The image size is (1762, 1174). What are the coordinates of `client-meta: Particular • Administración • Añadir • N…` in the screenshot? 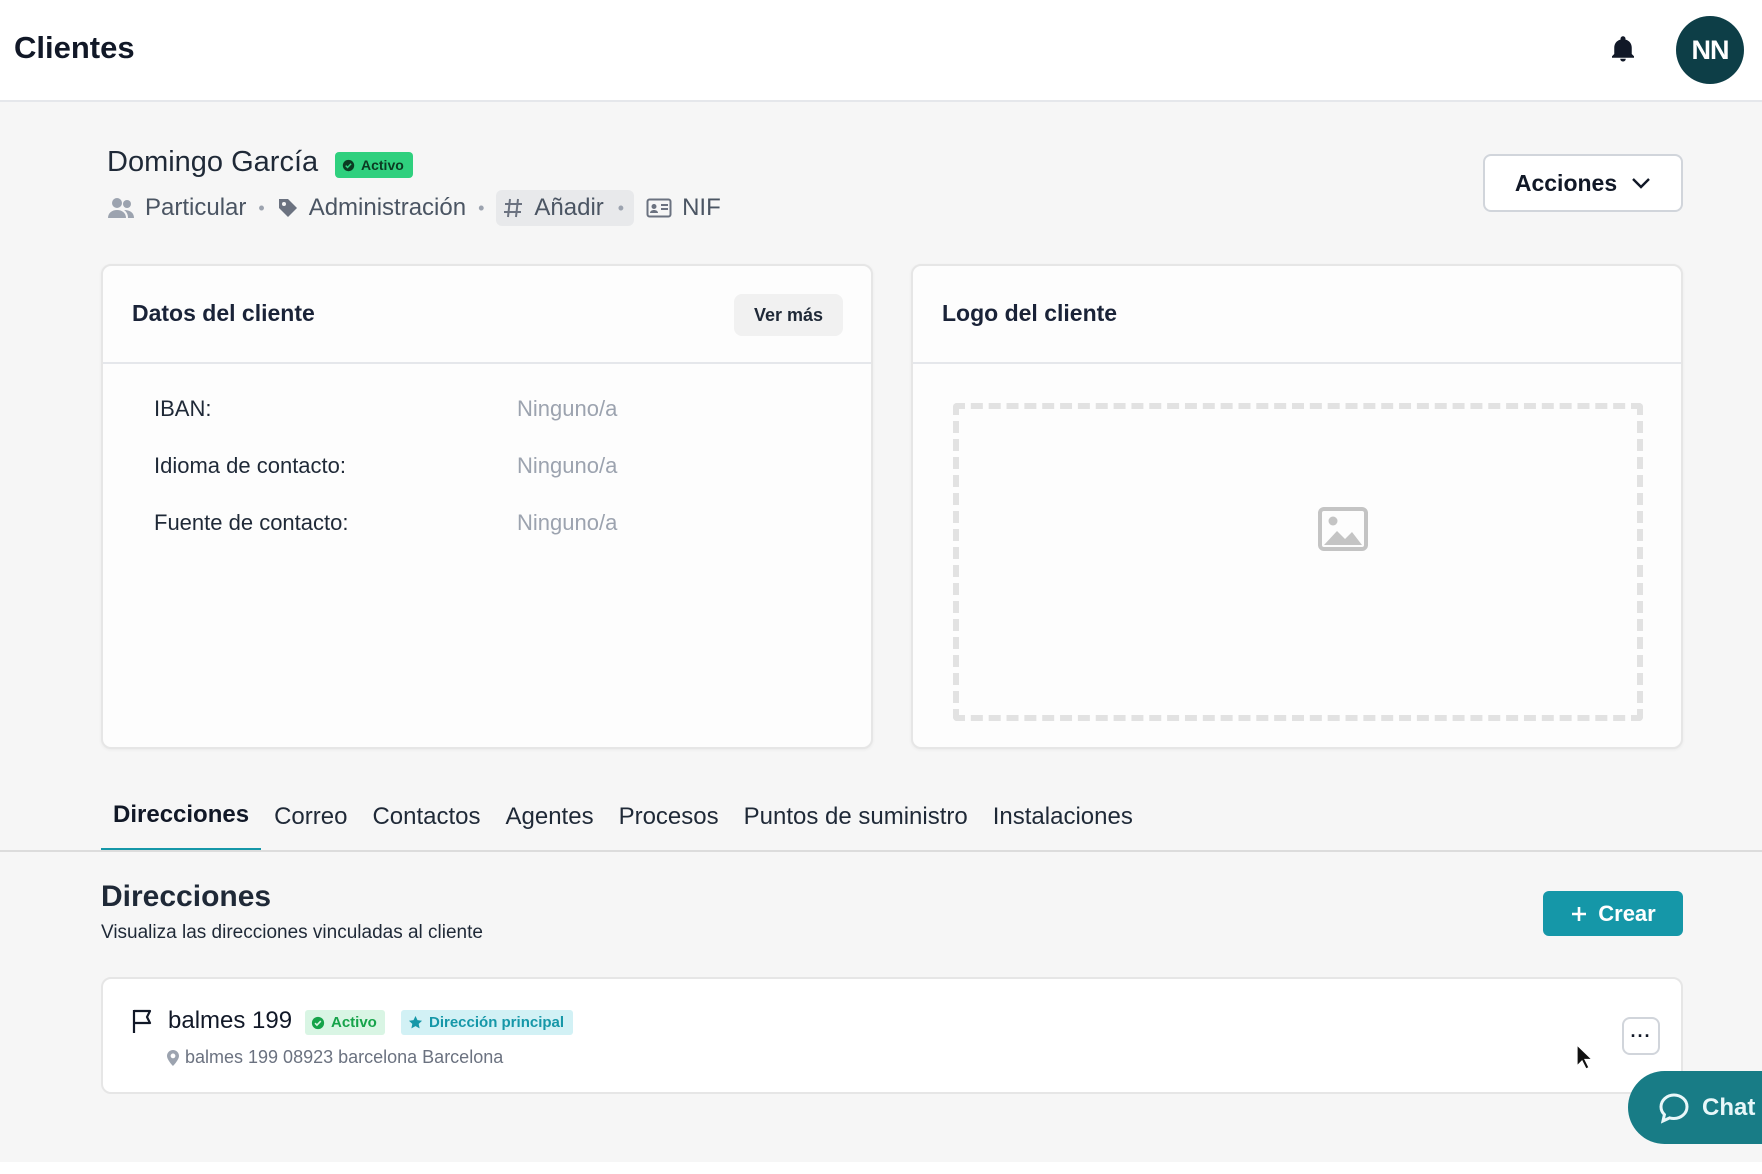 It's located at (414, 208).